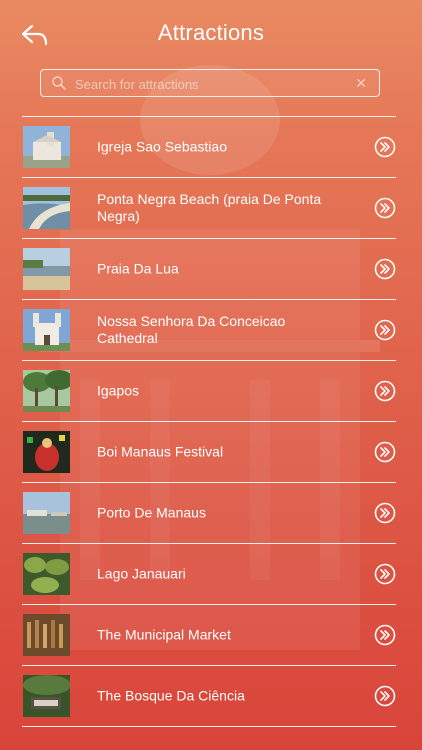  What do you see at coordinates (160, 451) in the screenshot?
I see `list-item-label: Boi Manaus Festival` at bounding box center [160, 451].